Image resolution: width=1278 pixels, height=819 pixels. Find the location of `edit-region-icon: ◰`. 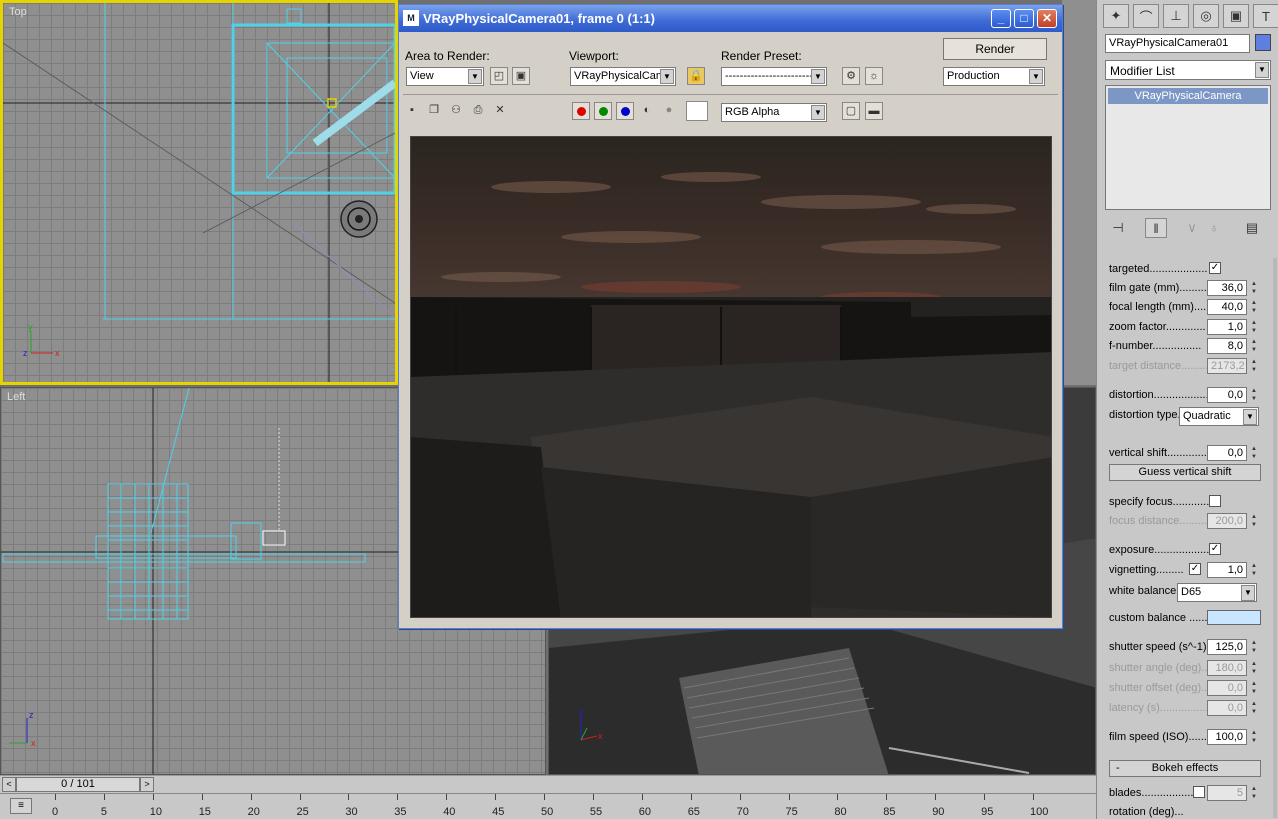

edit-region-icon: ◰ is located at coordinates (499, 76).